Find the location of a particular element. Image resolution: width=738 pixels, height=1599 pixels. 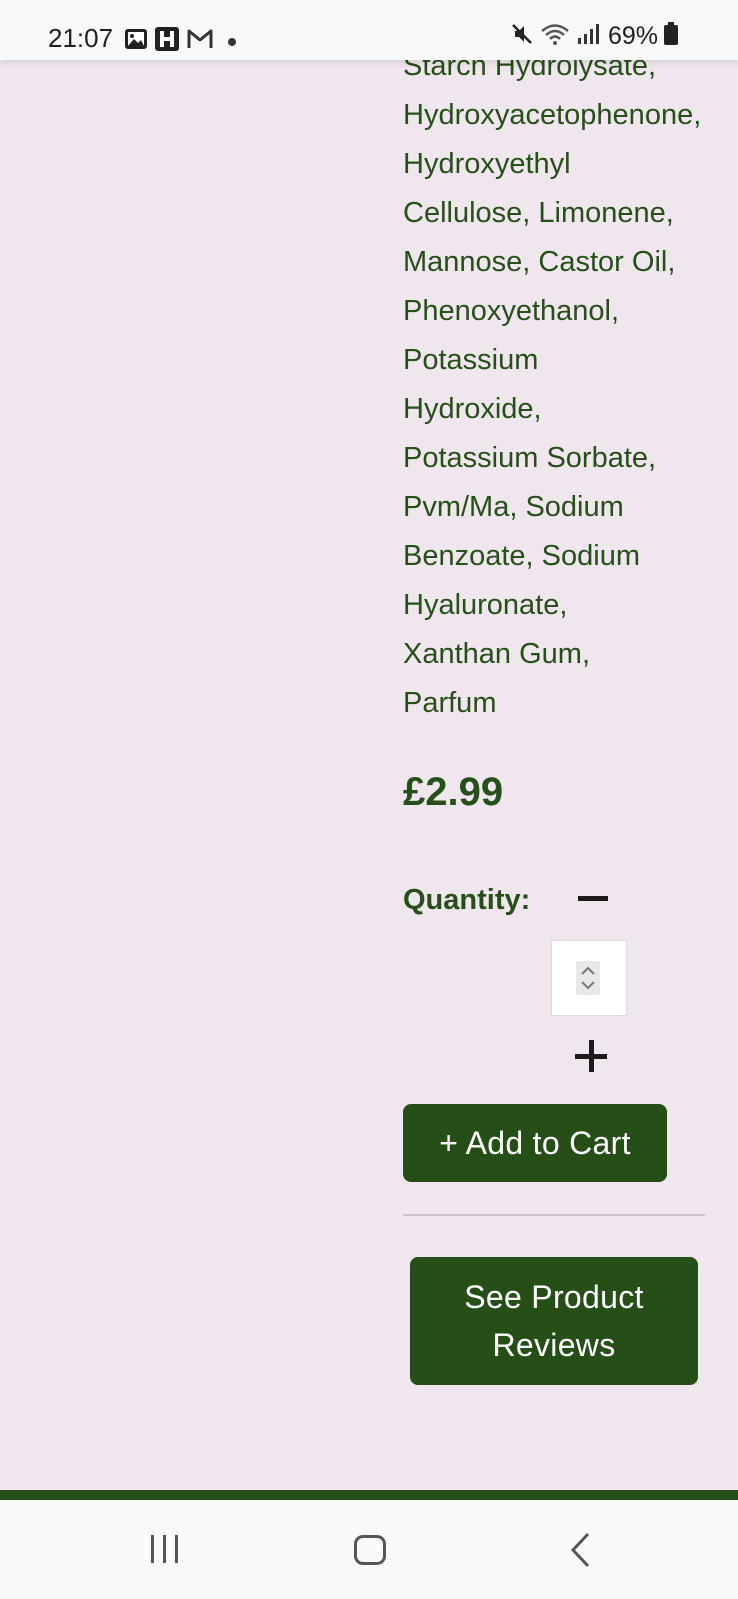

status-notification-icons is located at coordinates (180, 41).